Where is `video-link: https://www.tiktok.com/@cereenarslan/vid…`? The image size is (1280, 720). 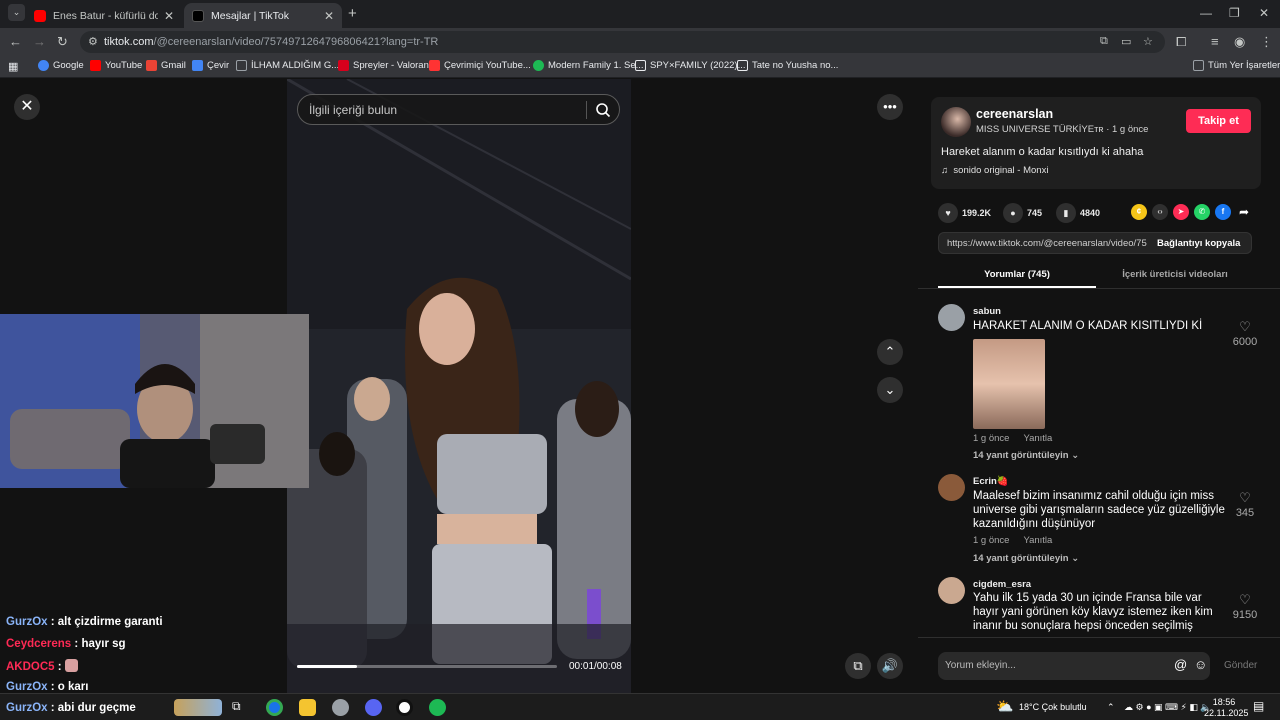 video-link: https://www.tiktok.com/@cereenarslan/vid… is located at coordinates (1047, 243).